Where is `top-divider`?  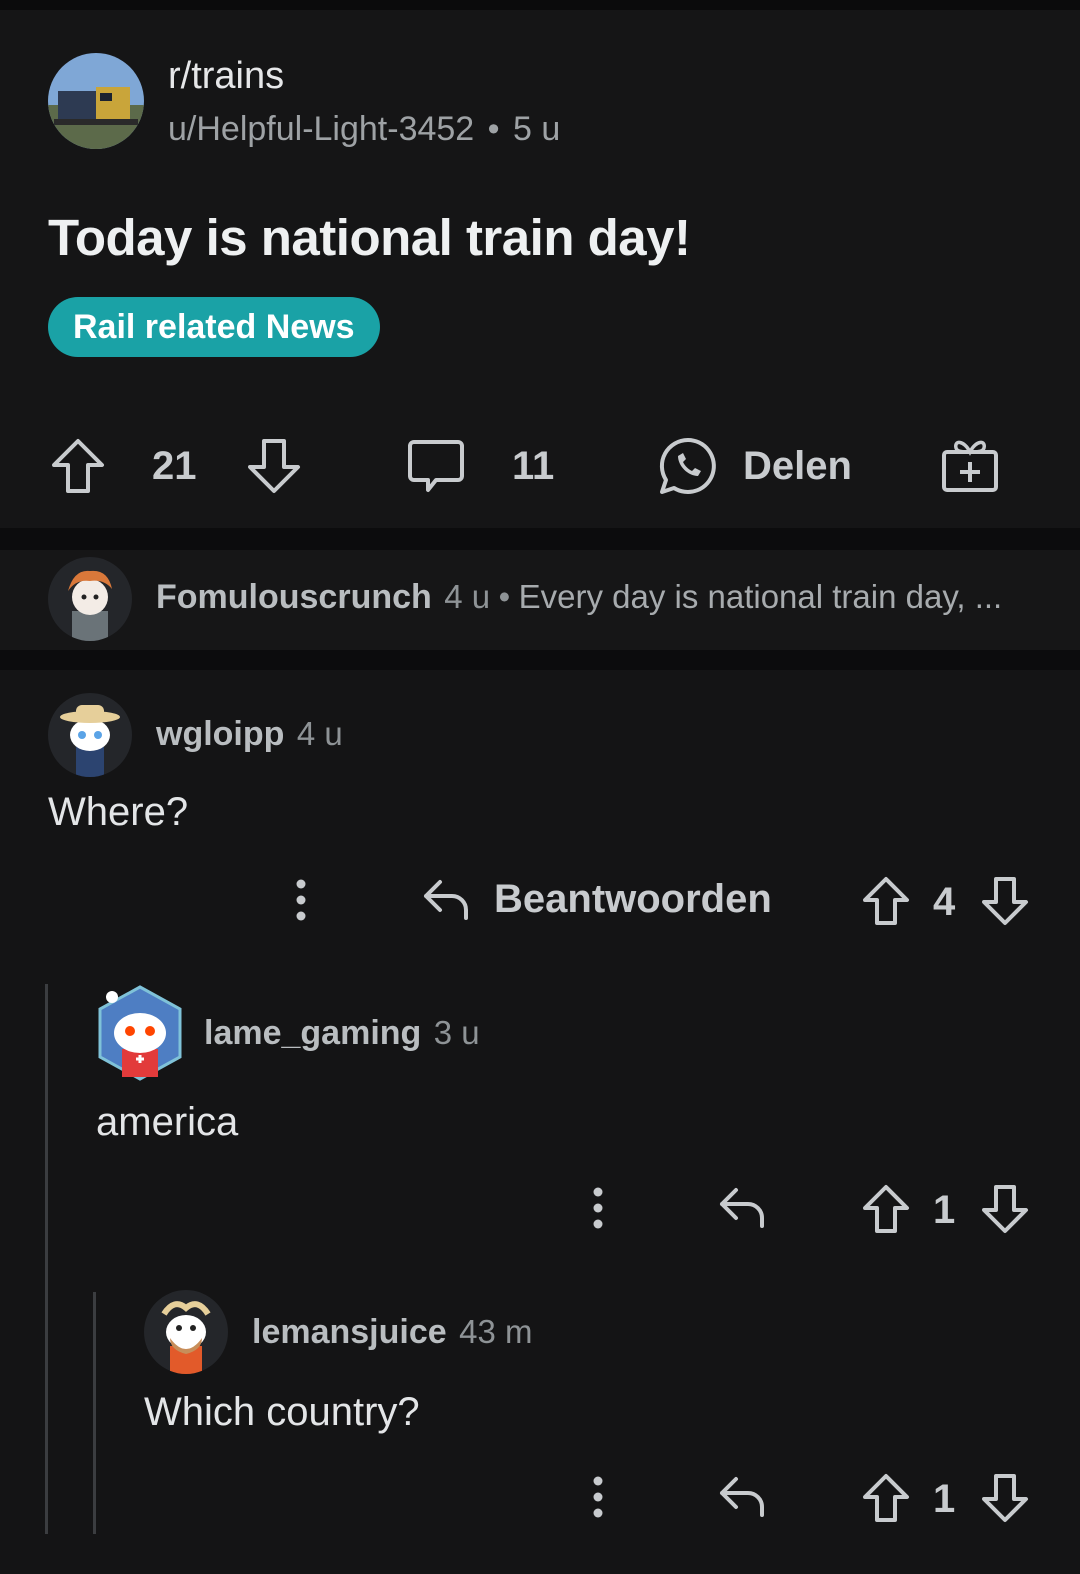
top-divider is located at coordinates (540, 5).